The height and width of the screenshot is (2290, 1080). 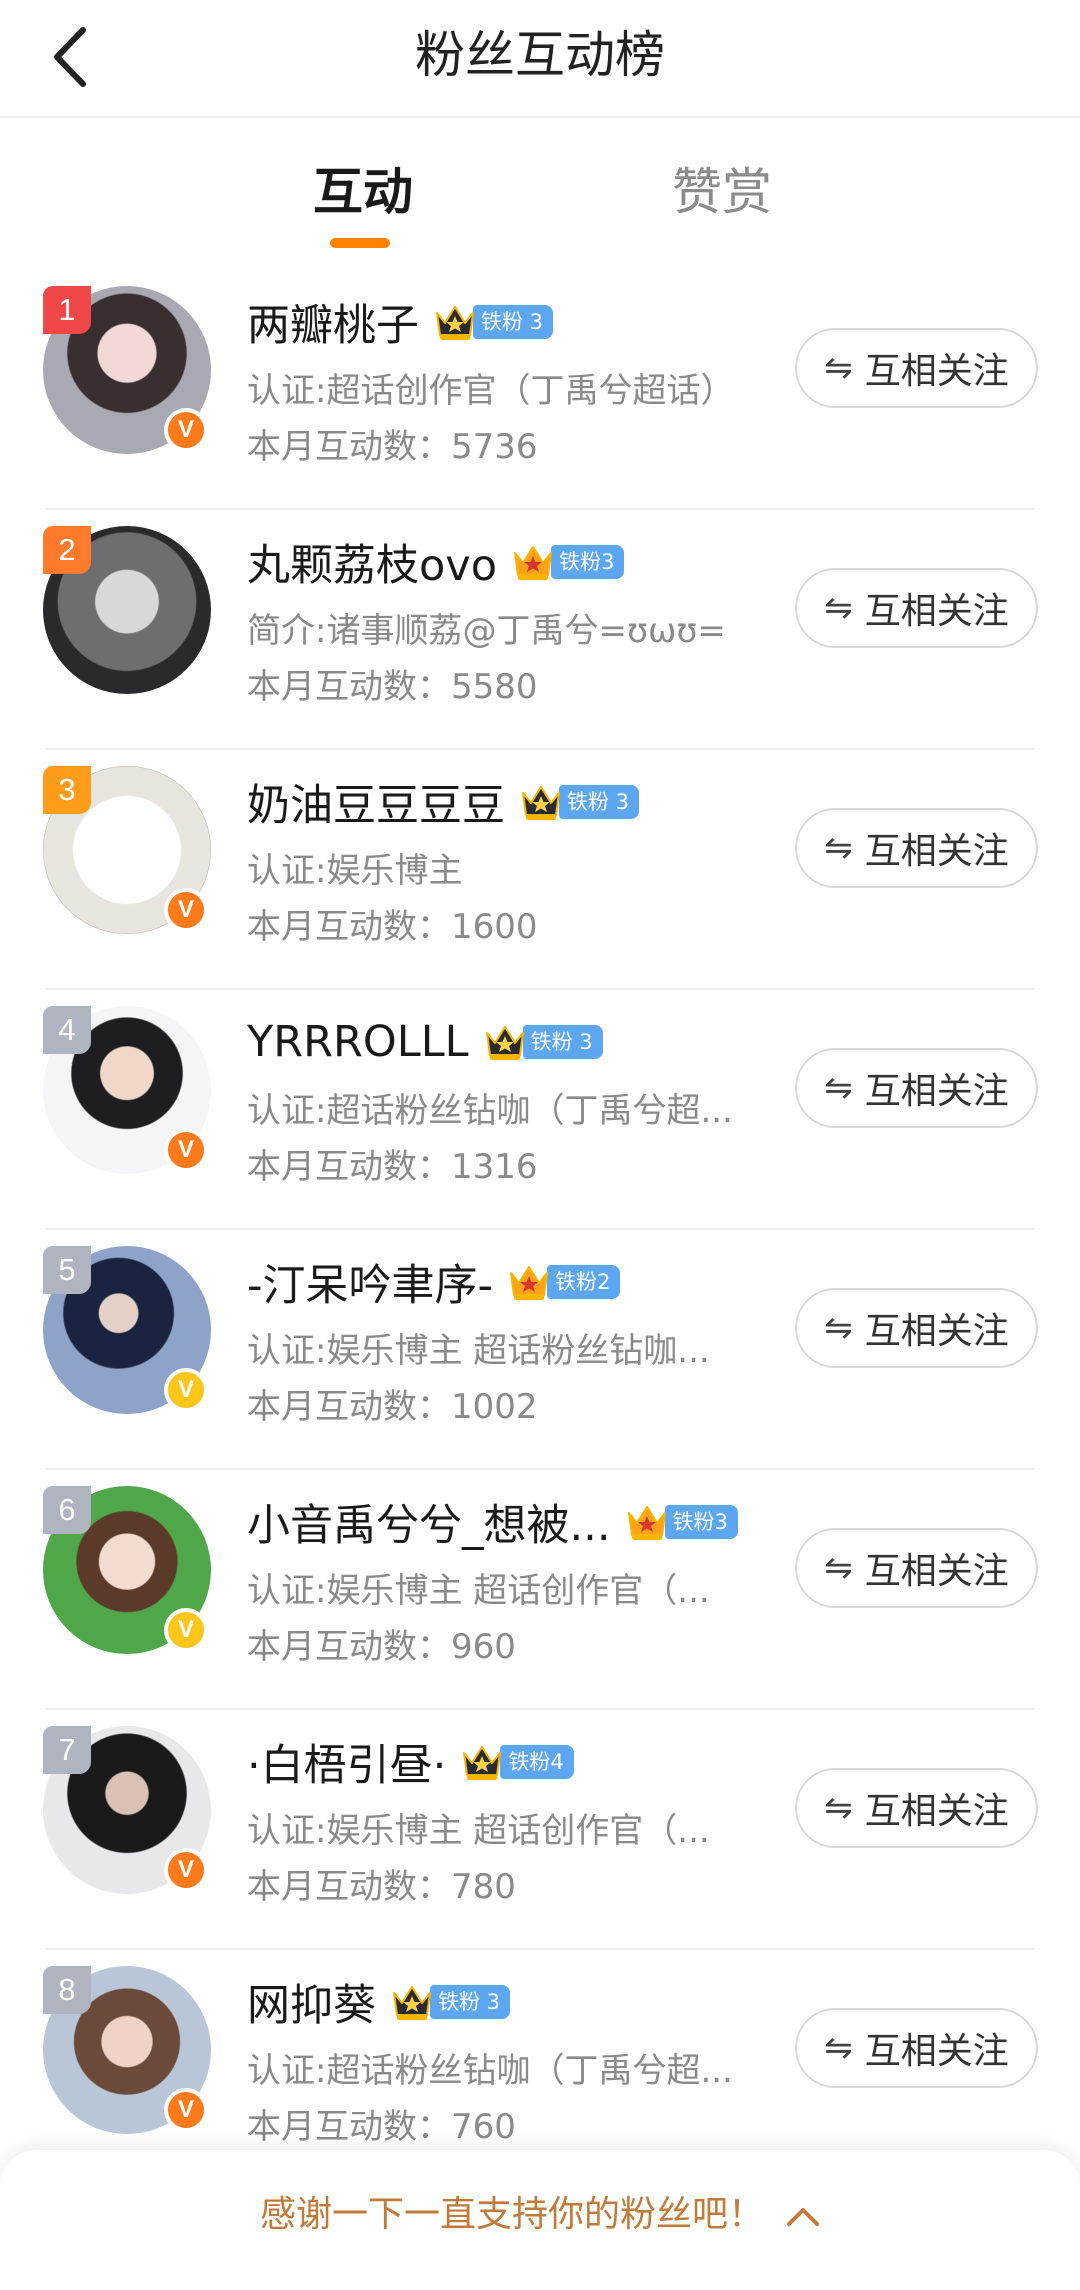 I want to click on page-title: 粉丝互动榜, so click(x=540, y=55).